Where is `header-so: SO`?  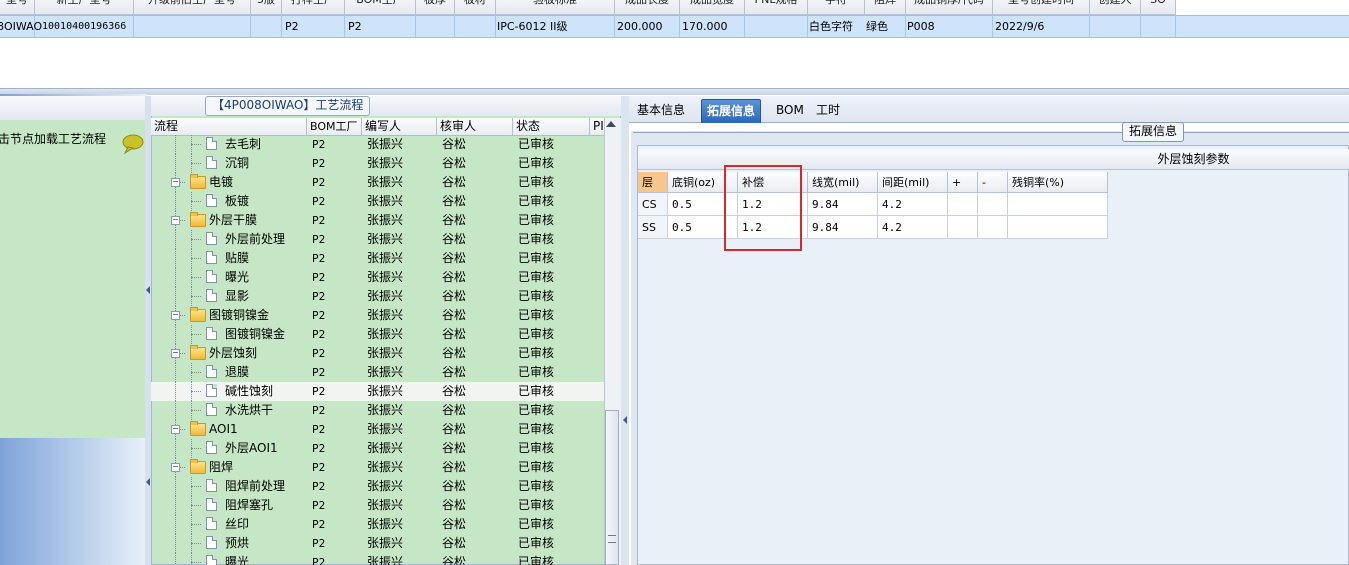
header-so: SO is located at coordinates (1158, 7).